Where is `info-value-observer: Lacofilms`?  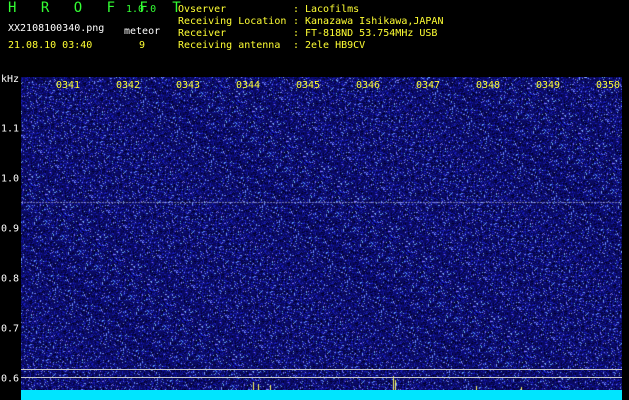 info-value-observer: Lacofilms is located at coordinates (332, 9).